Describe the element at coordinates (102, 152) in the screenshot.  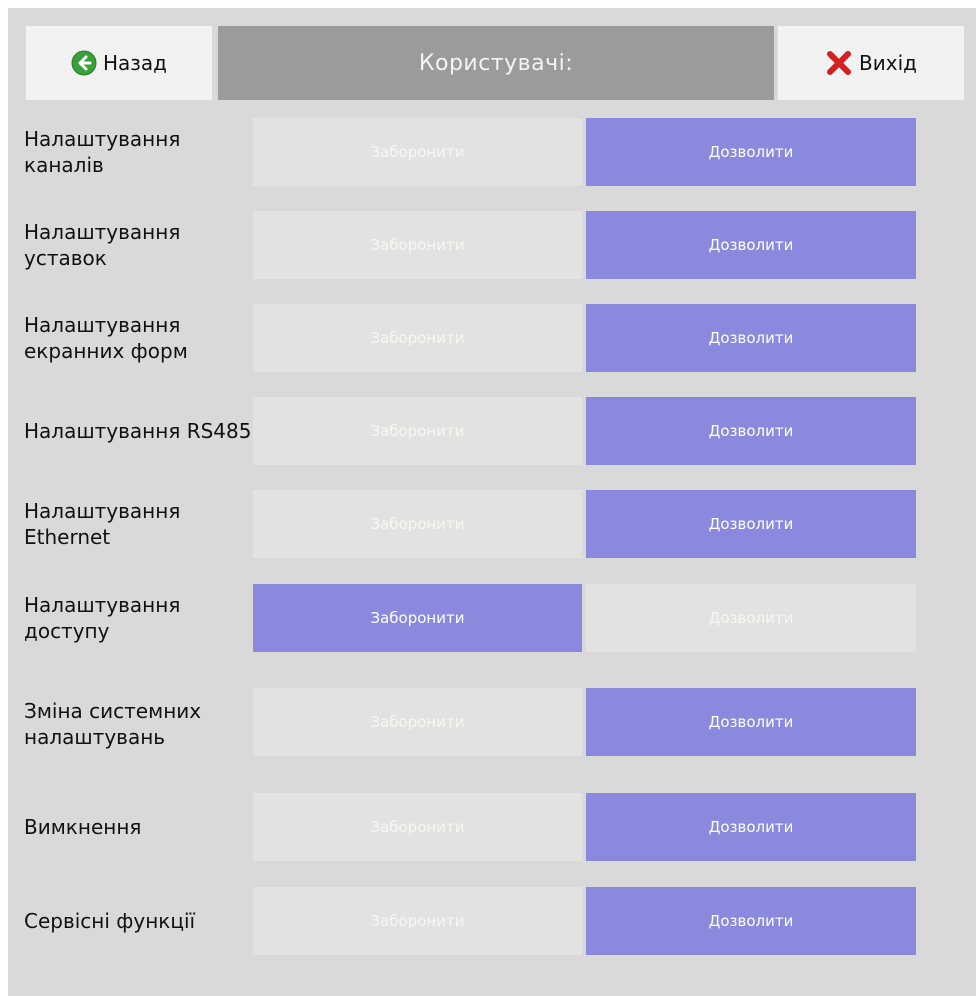
I see `permission-label: Налаштування каналів` at that location.